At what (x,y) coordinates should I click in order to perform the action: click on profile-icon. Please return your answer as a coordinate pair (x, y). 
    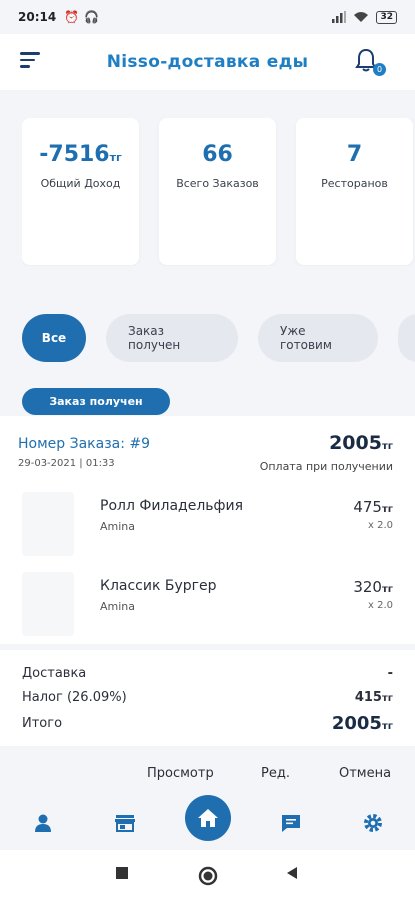
    Looking at the image, I should click on (43, 823).